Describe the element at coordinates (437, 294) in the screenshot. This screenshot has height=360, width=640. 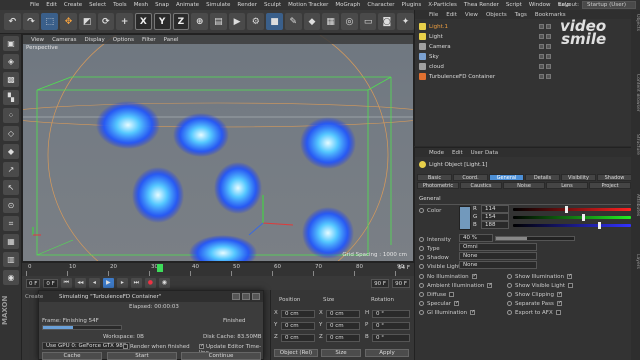
I see `option-diffuse: Diffuse` at that location.